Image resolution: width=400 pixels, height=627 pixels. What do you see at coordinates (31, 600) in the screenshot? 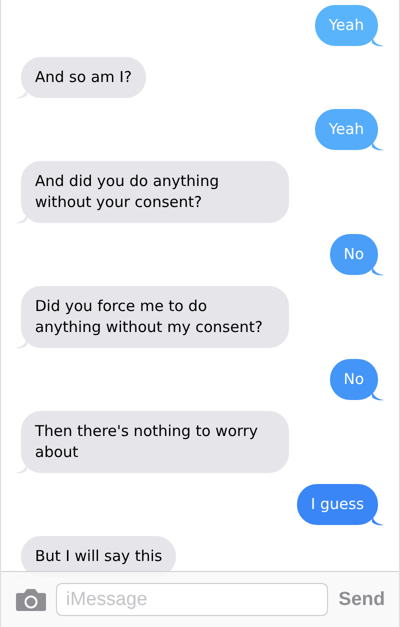
I see `camera-icon` at bounding box center [31, 600].